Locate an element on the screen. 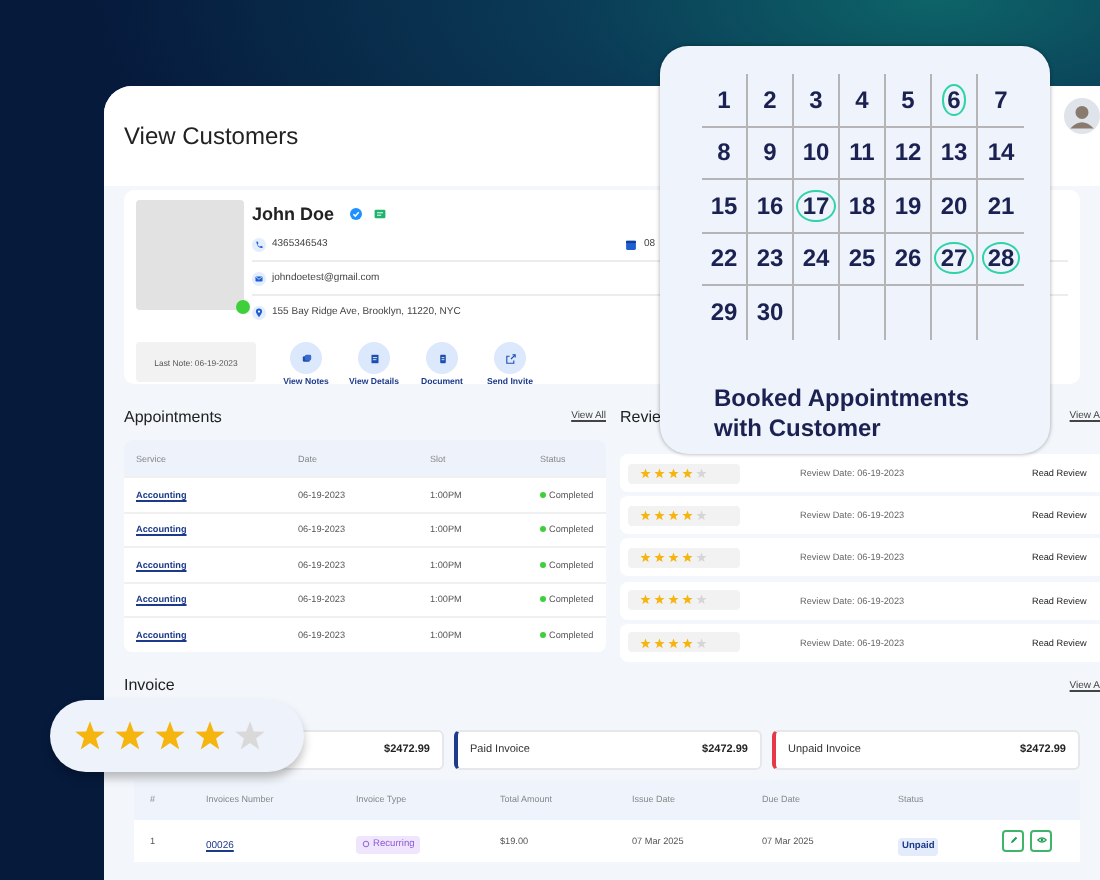 This screenshot has height=880, width=1100. calendar-caption: Booked Appointments with Customer is located at coordinates (843, 413).